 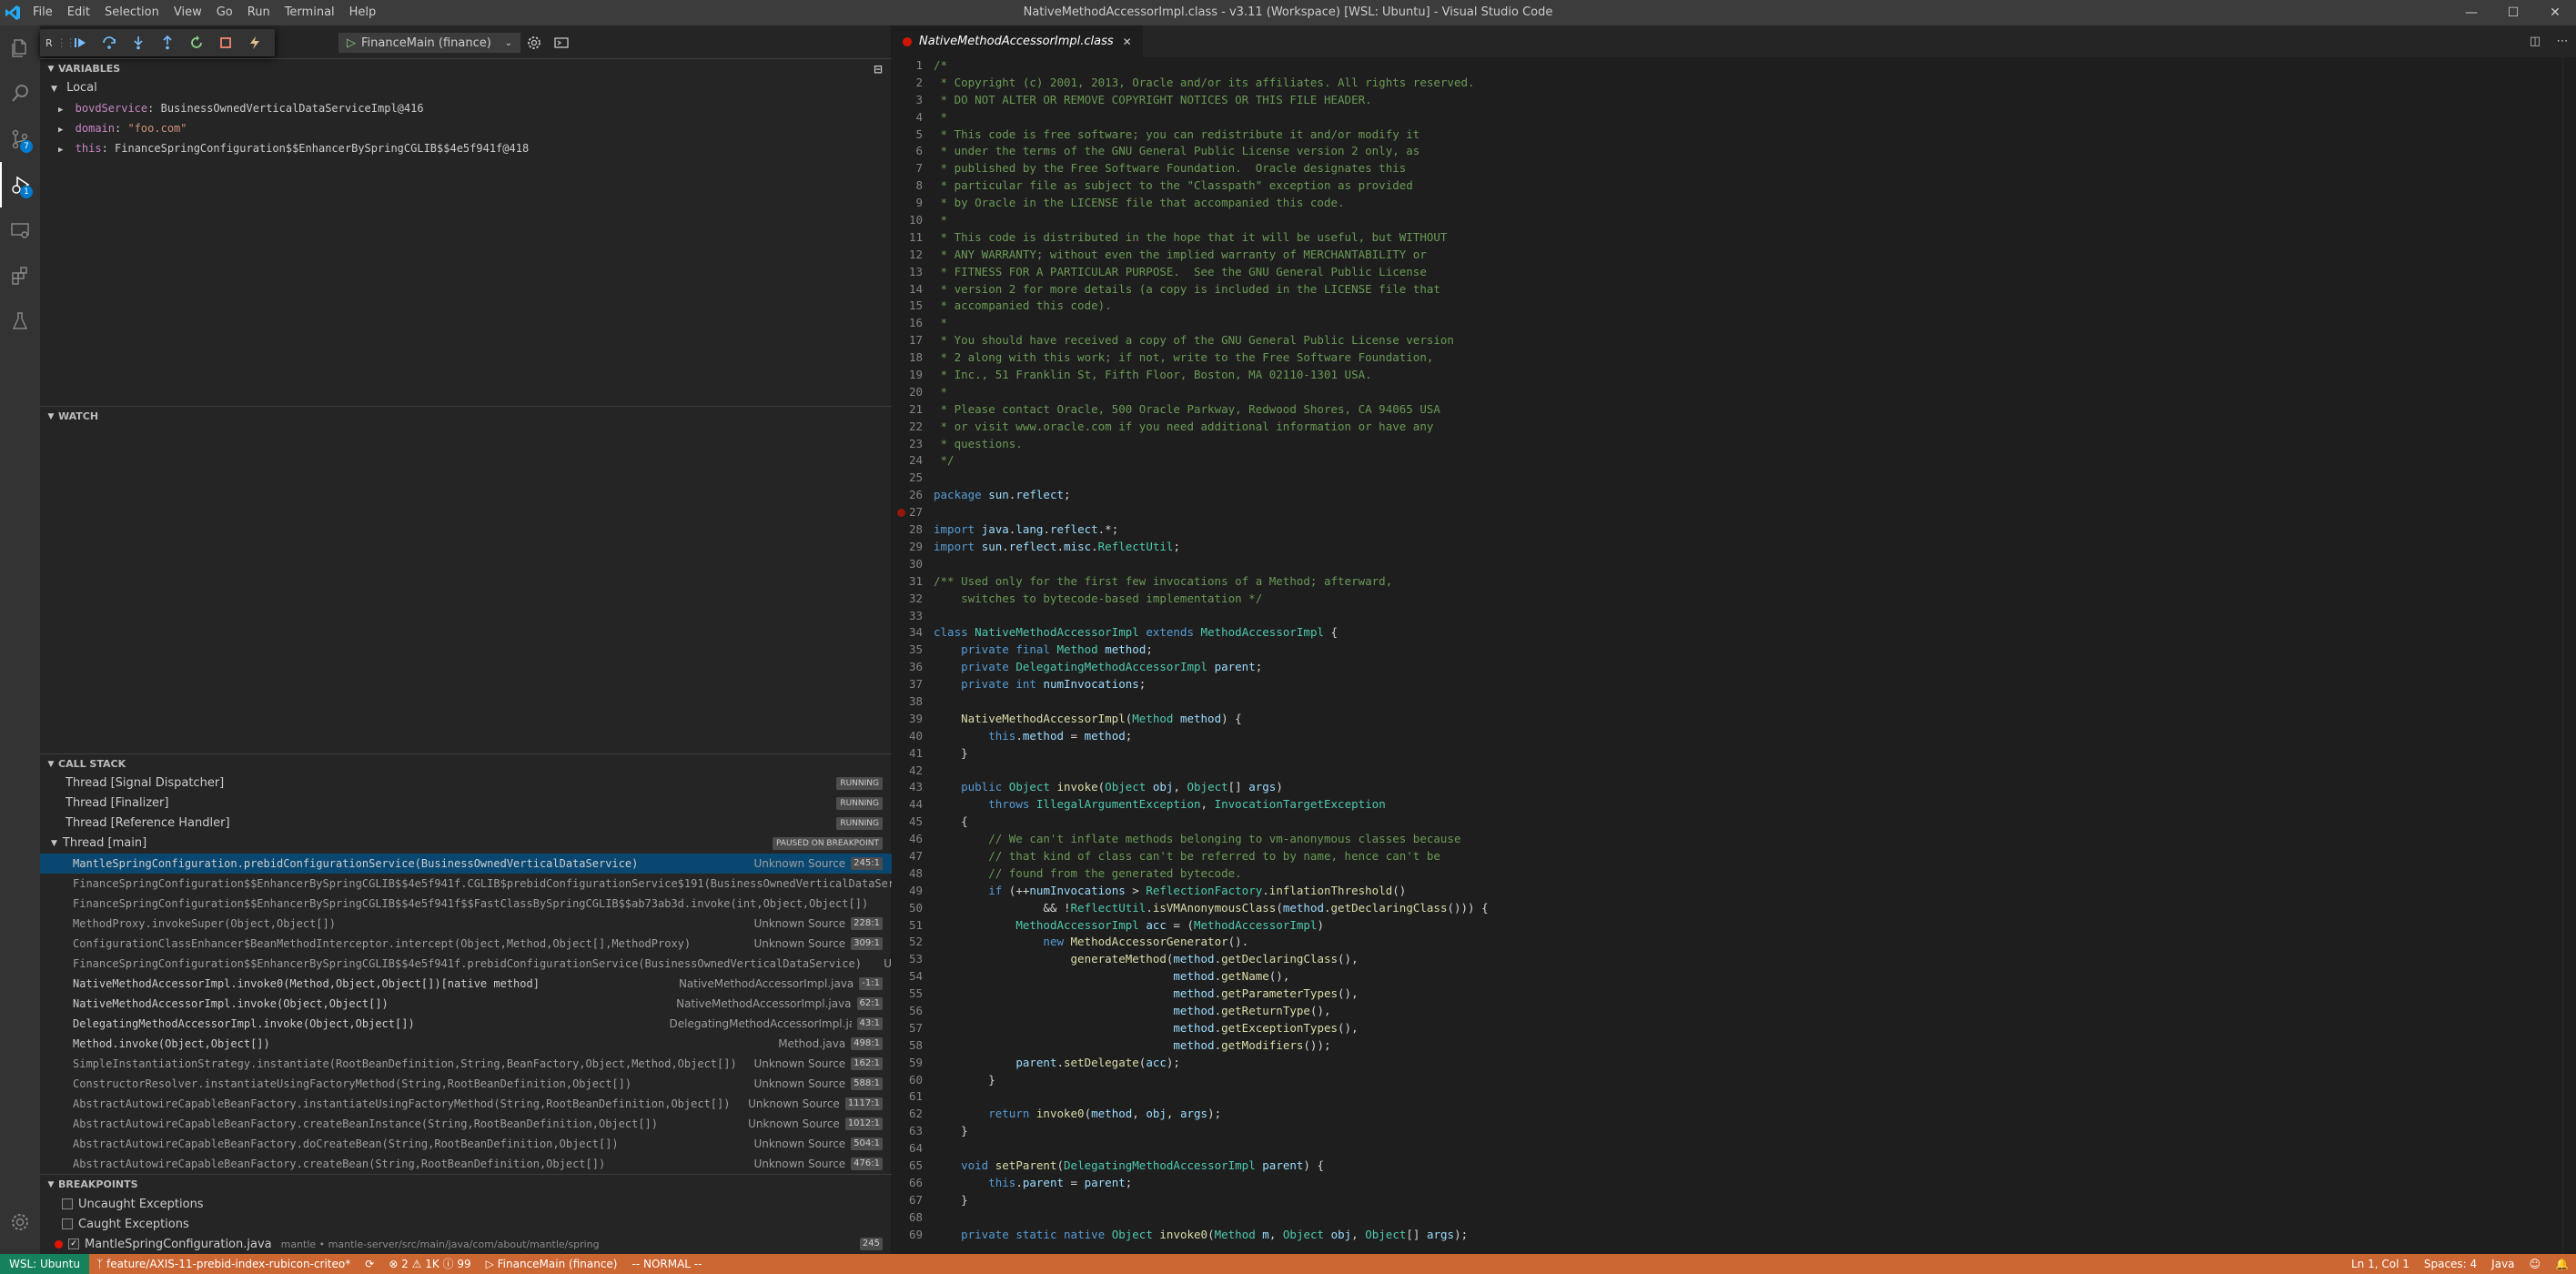 I want to click on indentation: Spaces: 4, so click(x=2450, y=1264).